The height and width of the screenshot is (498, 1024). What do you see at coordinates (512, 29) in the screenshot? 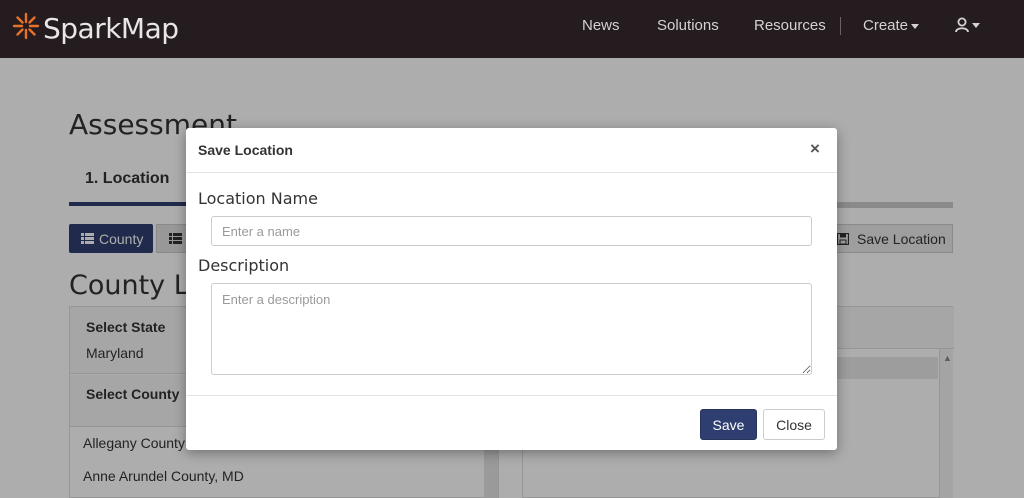
I see `top-navbar: SparkMap News Solutions Resources Create` at bounding box center [512, 29].